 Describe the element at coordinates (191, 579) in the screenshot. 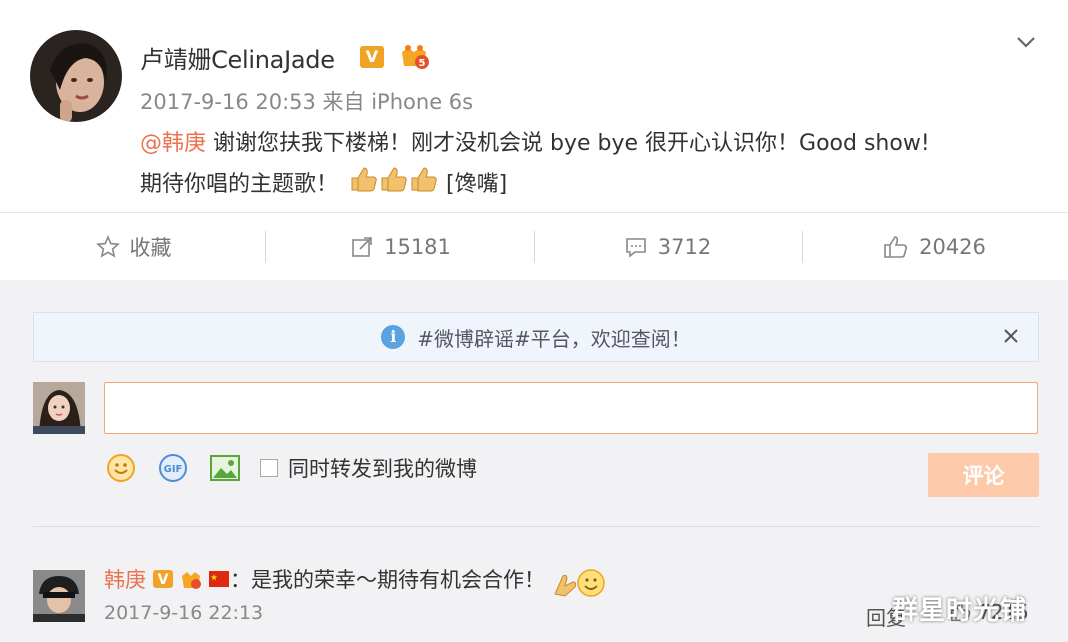

I see `level-badge-icon` at that location.